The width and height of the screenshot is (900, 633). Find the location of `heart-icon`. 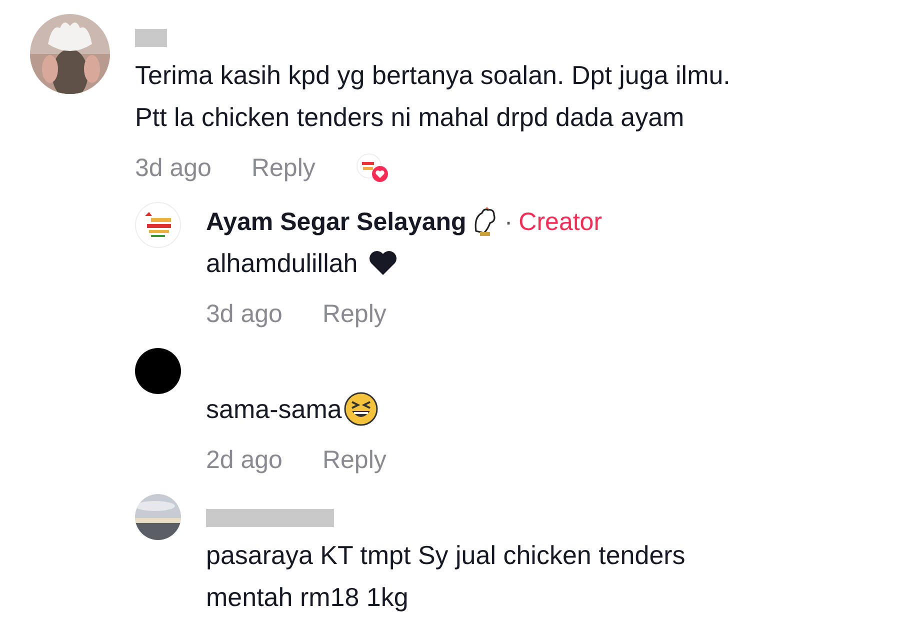

heart-icon is located at coordinates (383, 263).